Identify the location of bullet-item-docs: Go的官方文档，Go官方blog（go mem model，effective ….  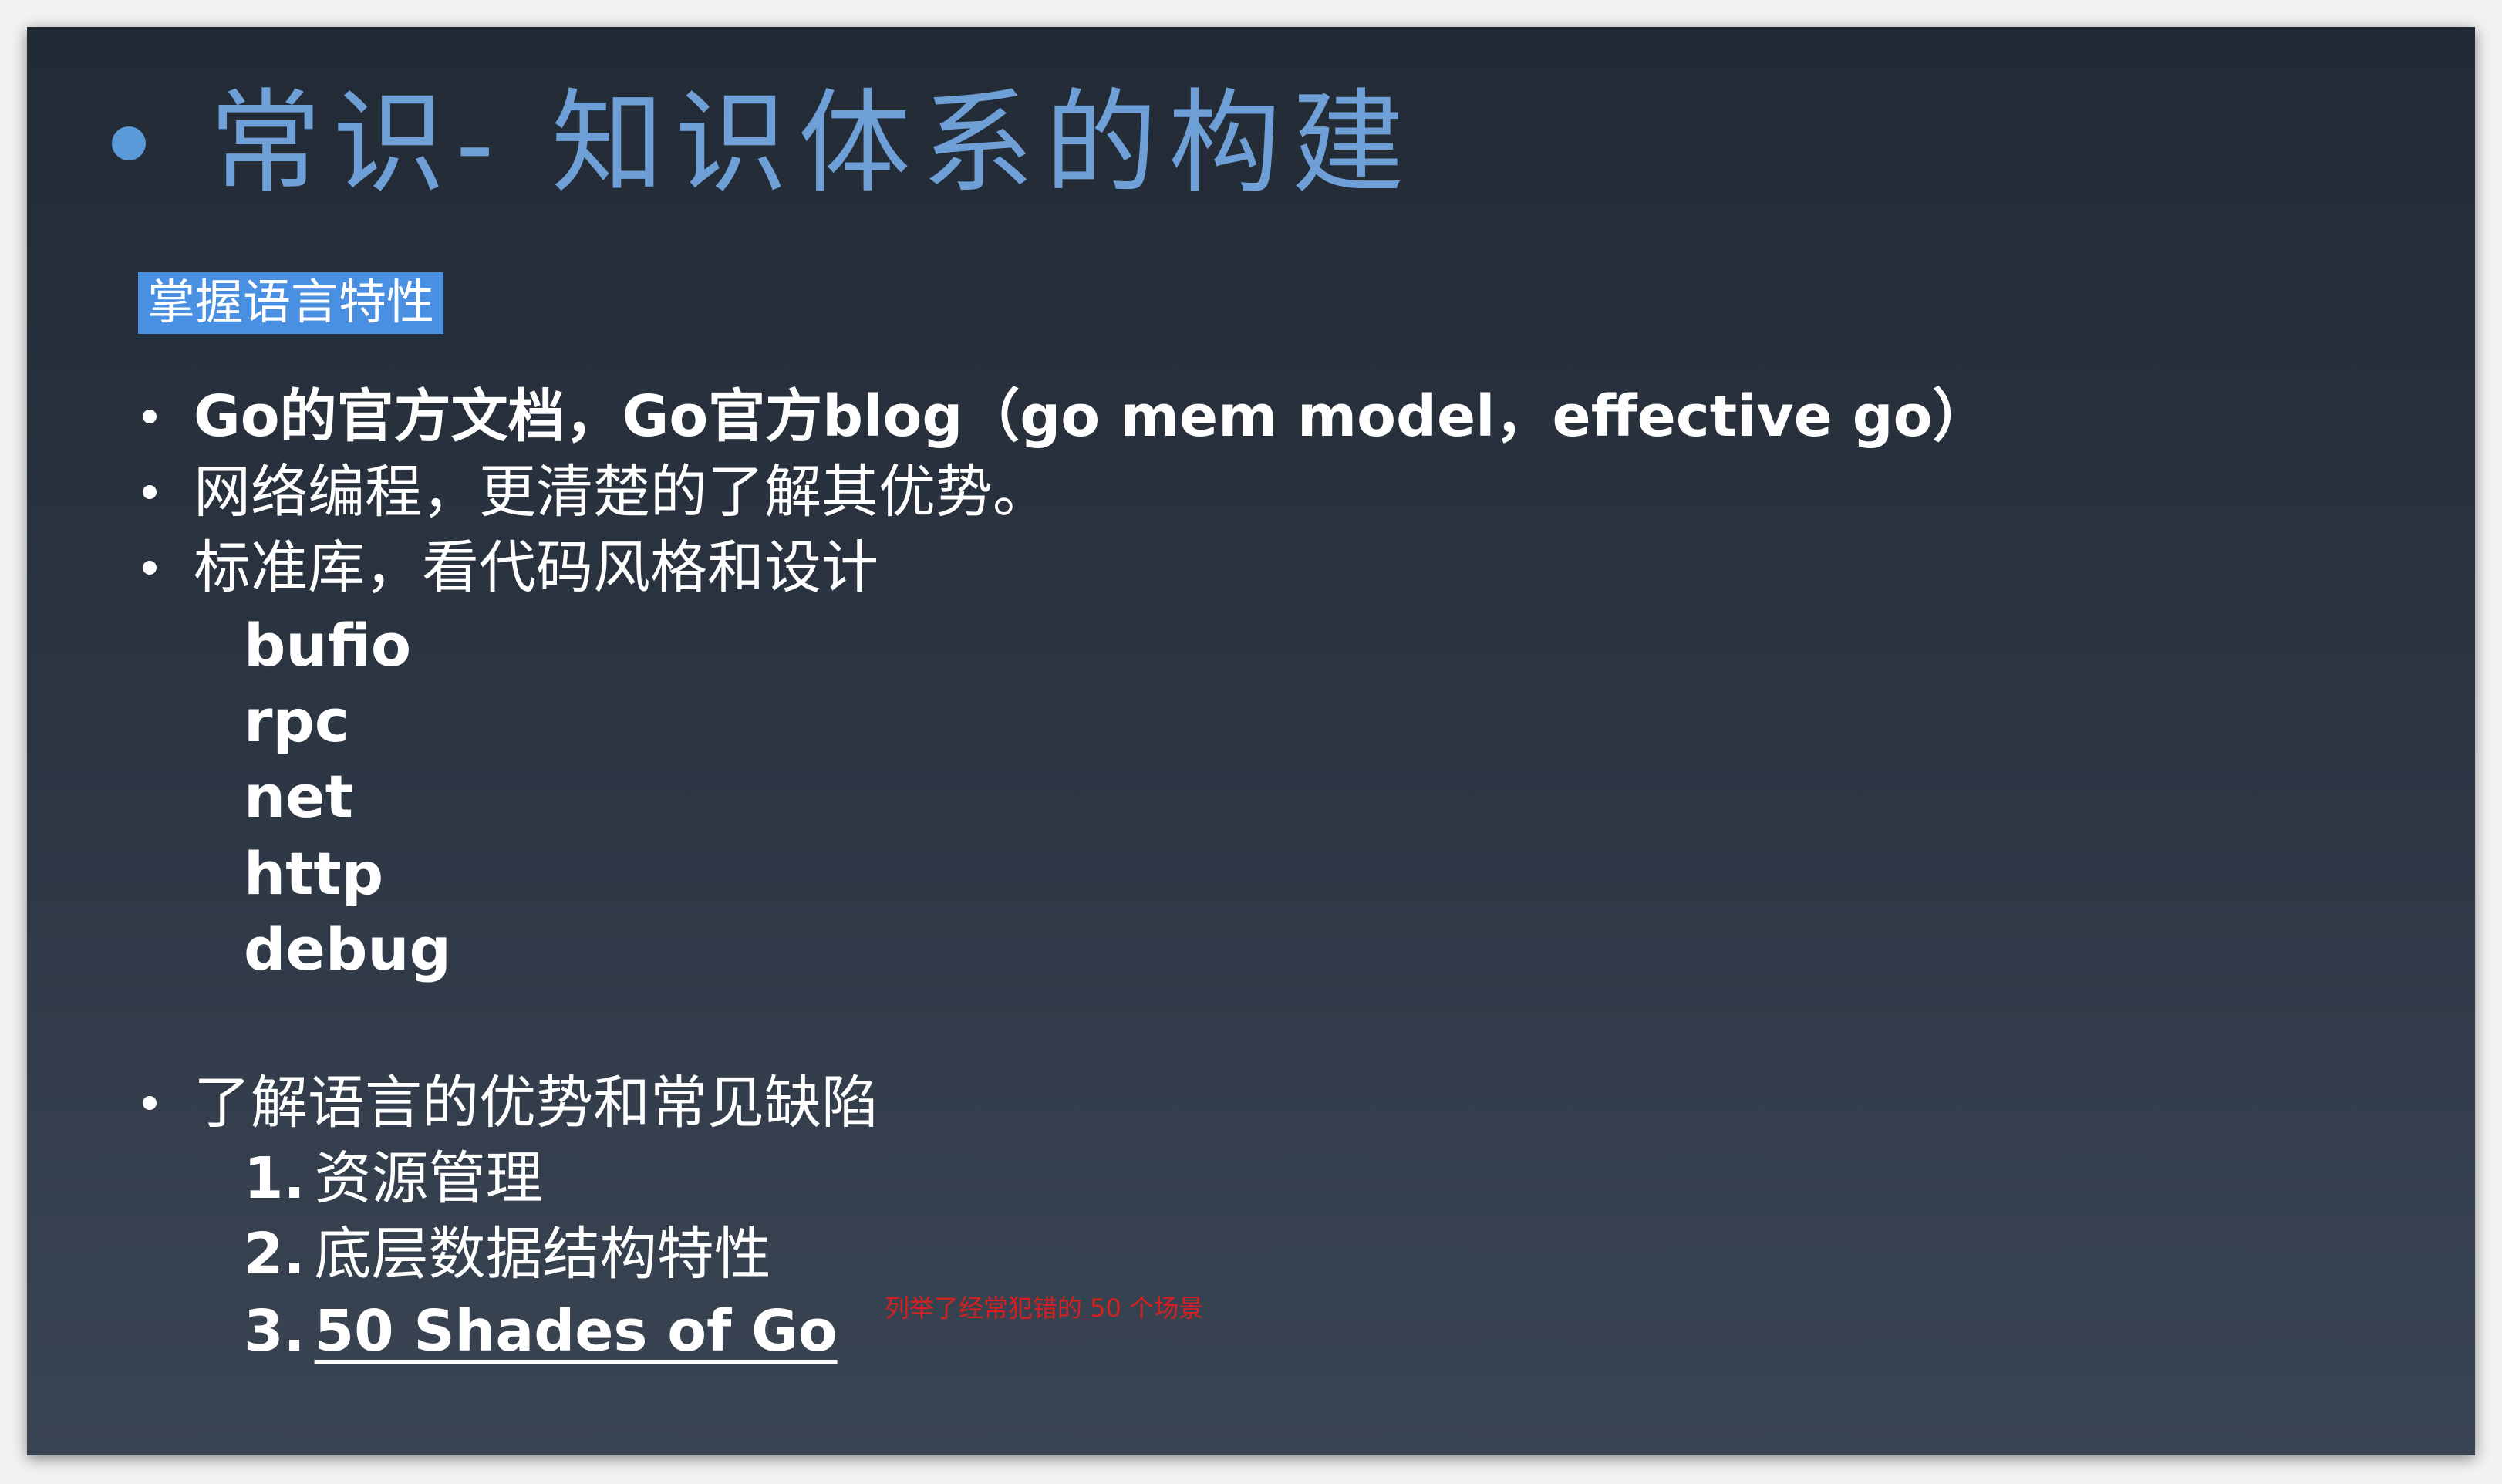
(1066, 417).